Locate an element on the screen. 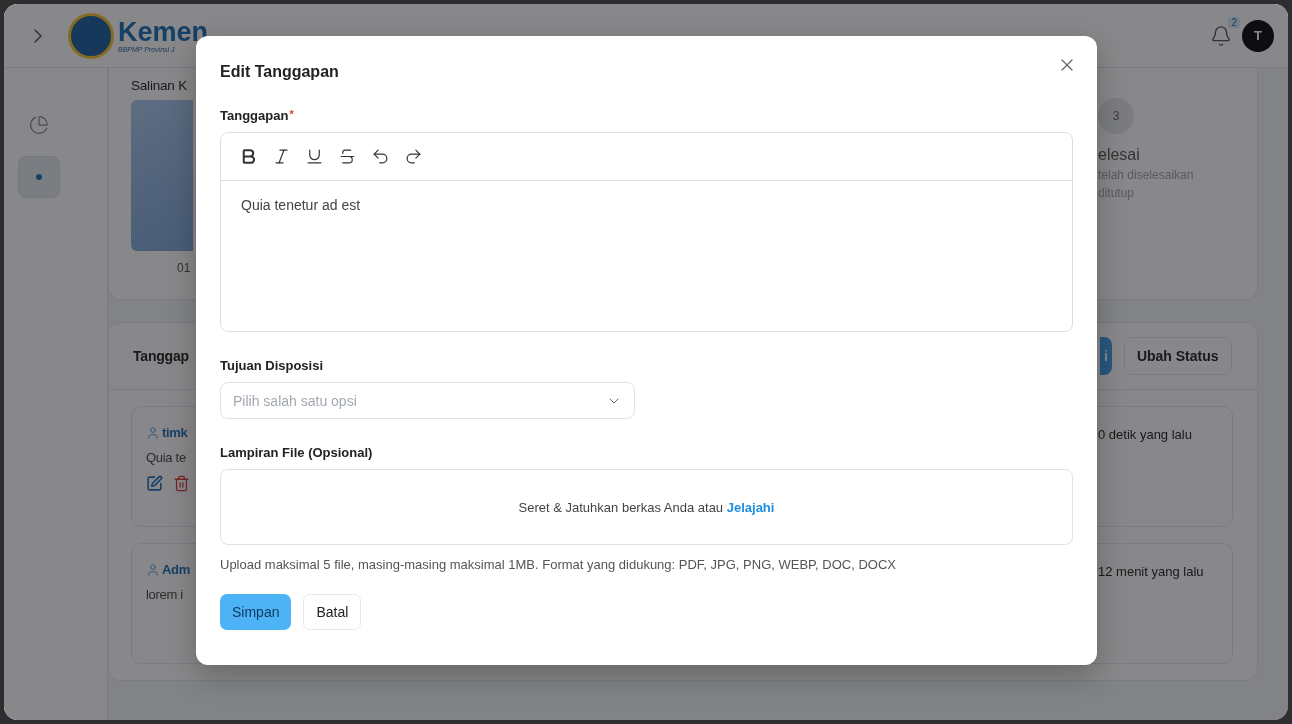 This screenshot has width=1292, height=724. comment-text: Quia te is located at coordinates (166, 457).